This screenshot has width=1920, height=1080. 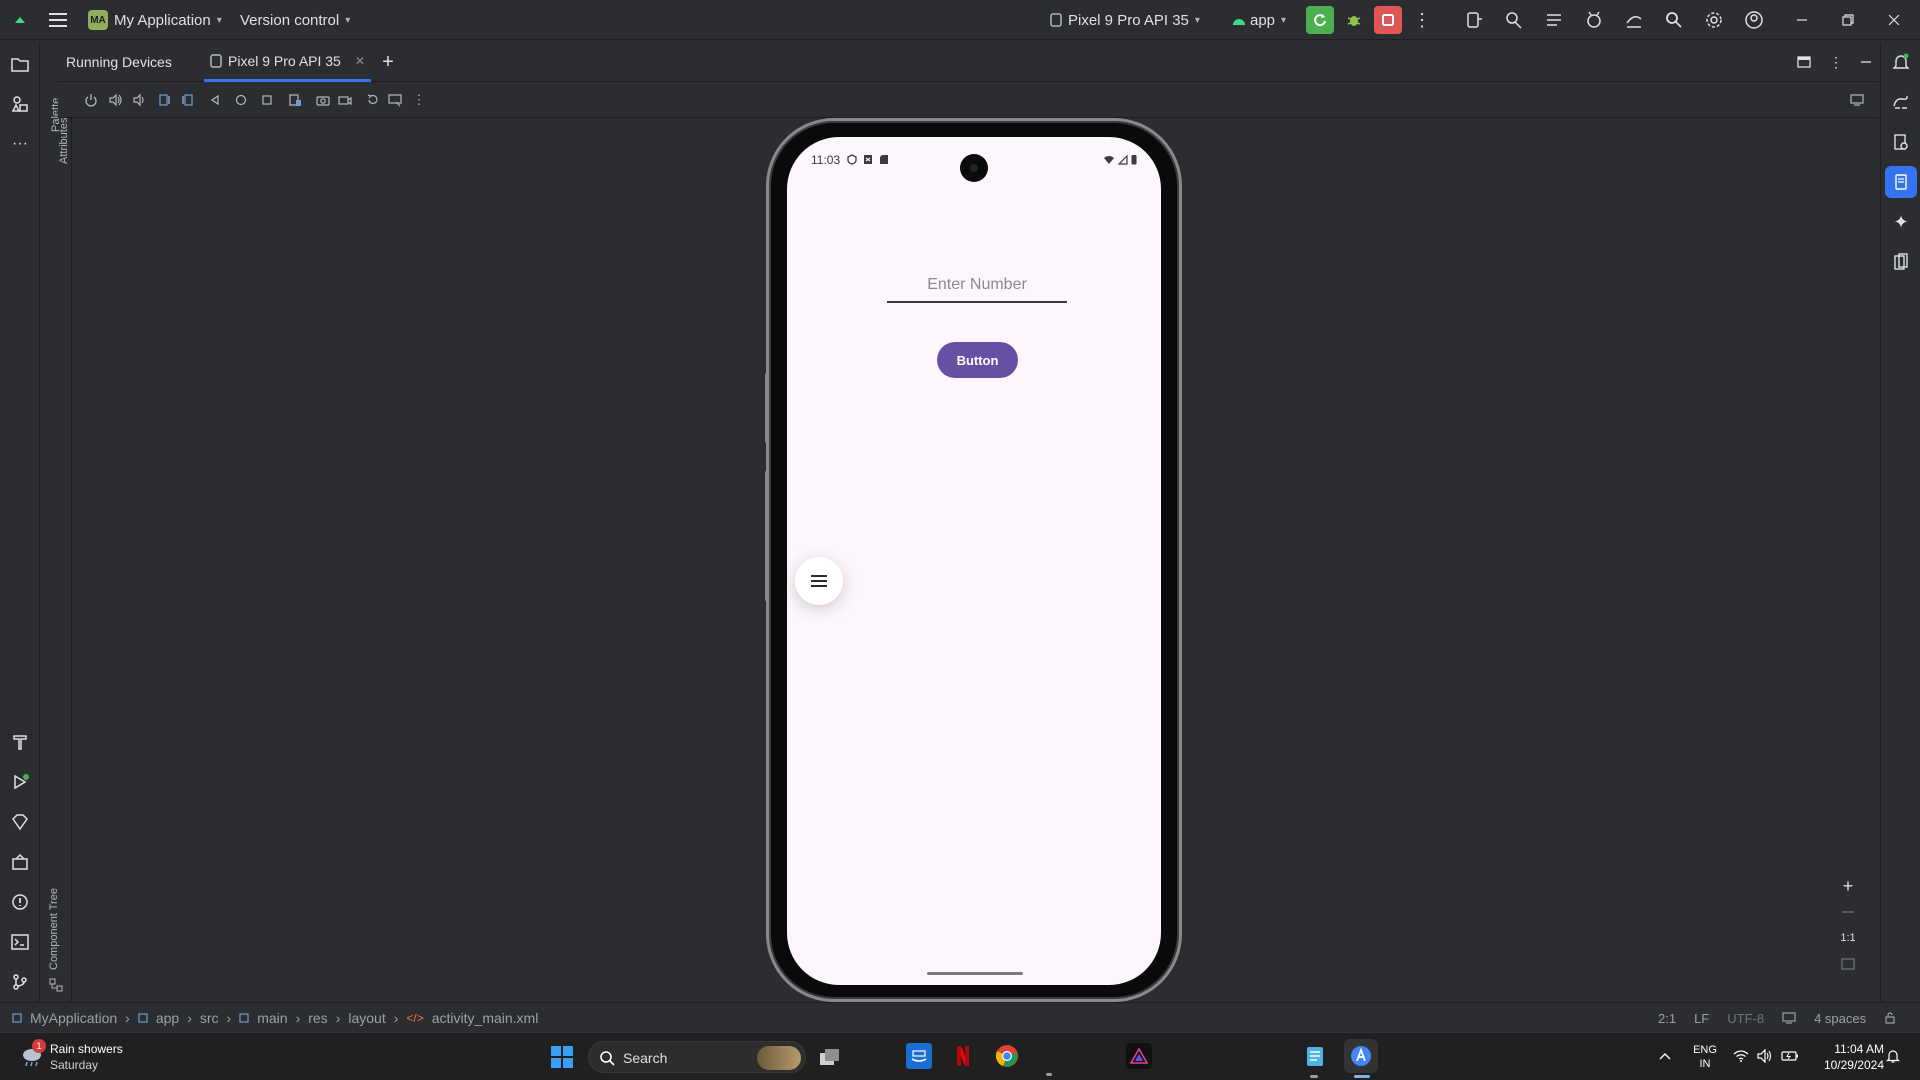 I want to click on breadcrumb-item: app, so click(x=167, y=1018).